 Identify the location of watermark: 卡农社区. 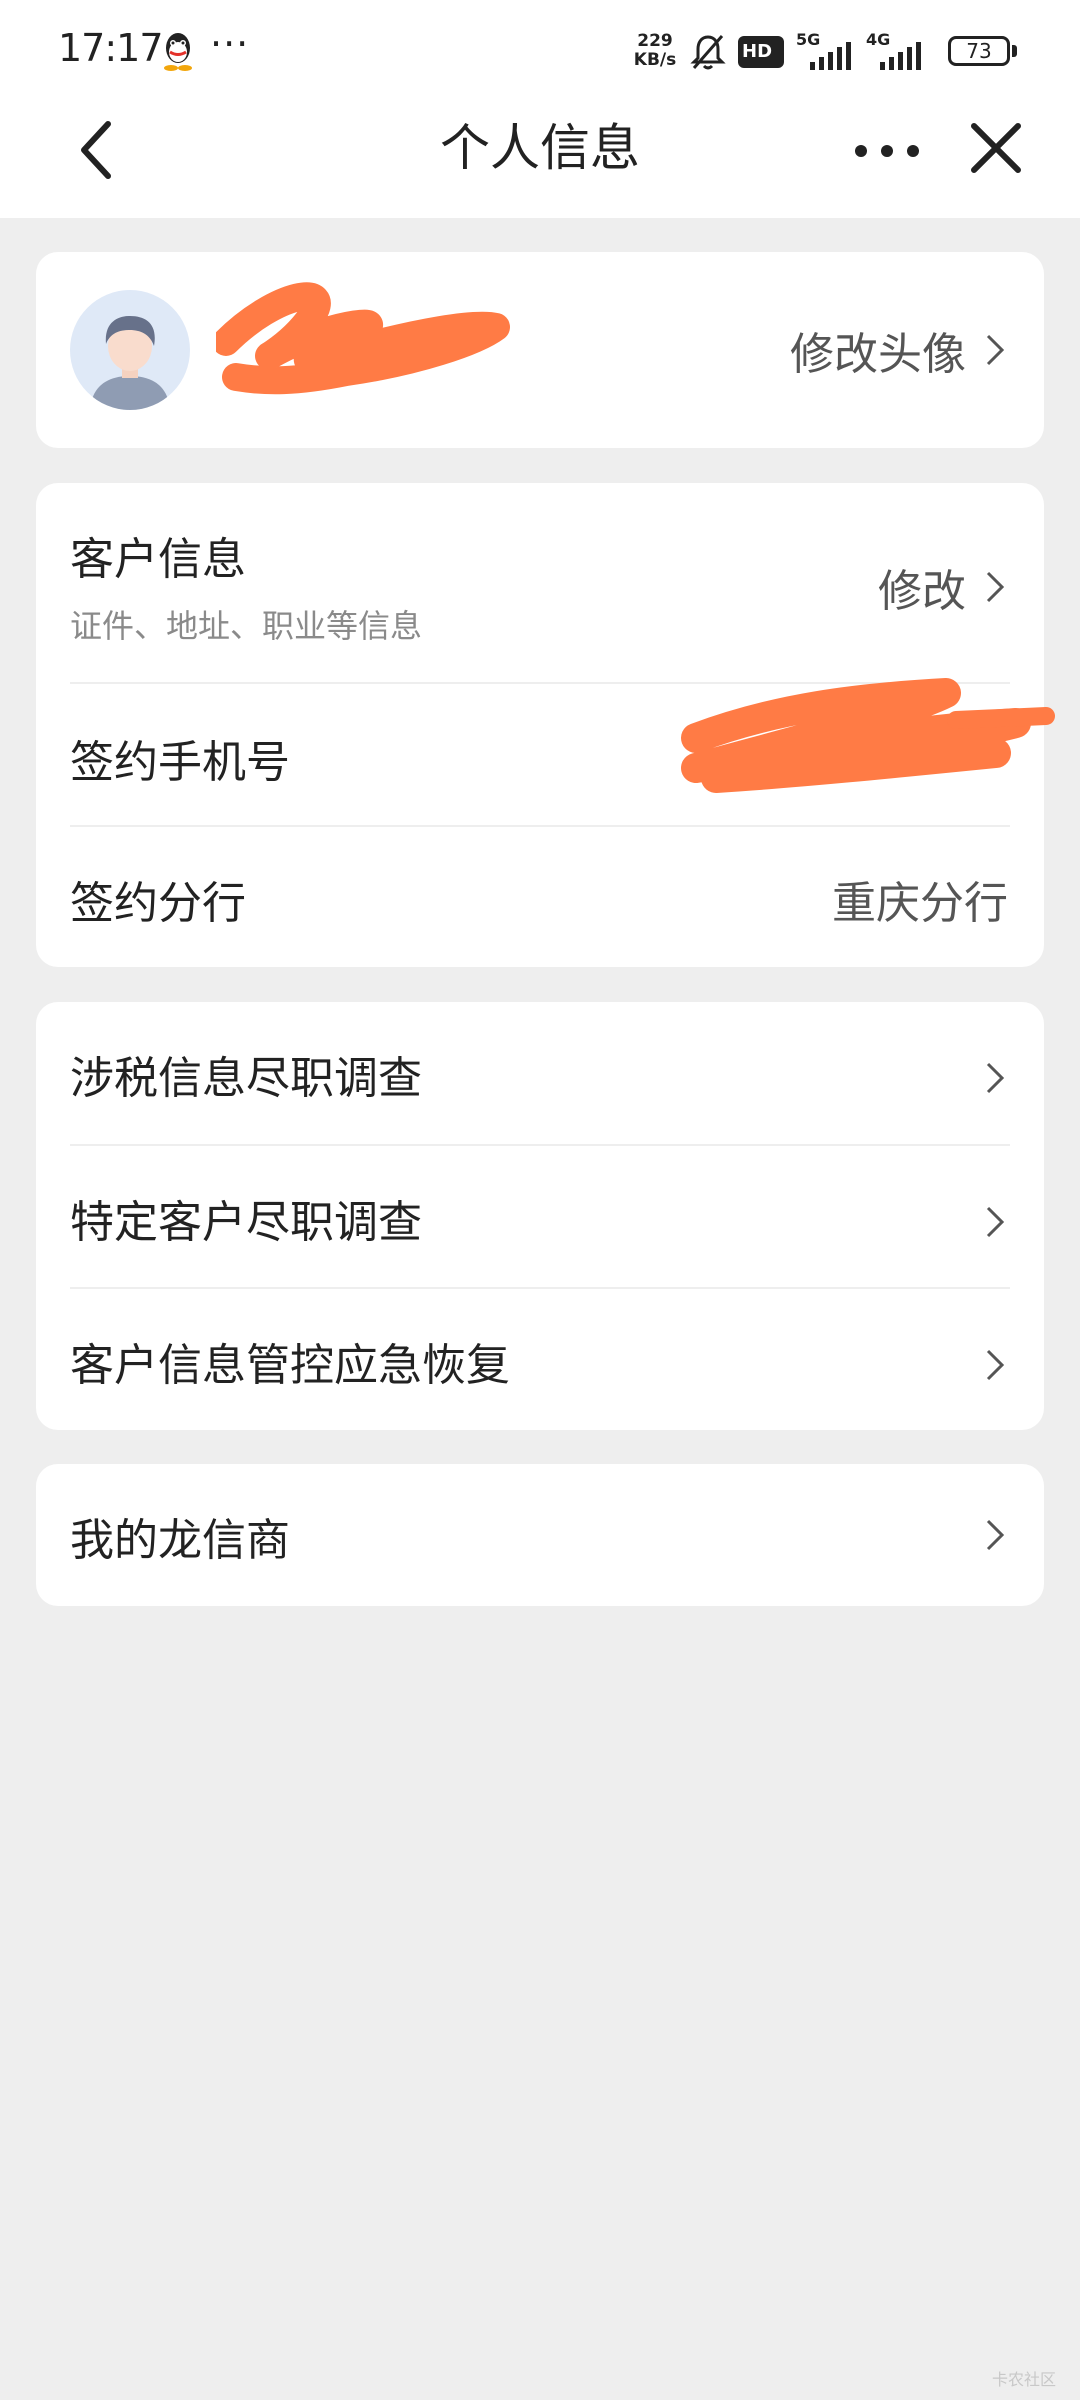
(1023, 2379).